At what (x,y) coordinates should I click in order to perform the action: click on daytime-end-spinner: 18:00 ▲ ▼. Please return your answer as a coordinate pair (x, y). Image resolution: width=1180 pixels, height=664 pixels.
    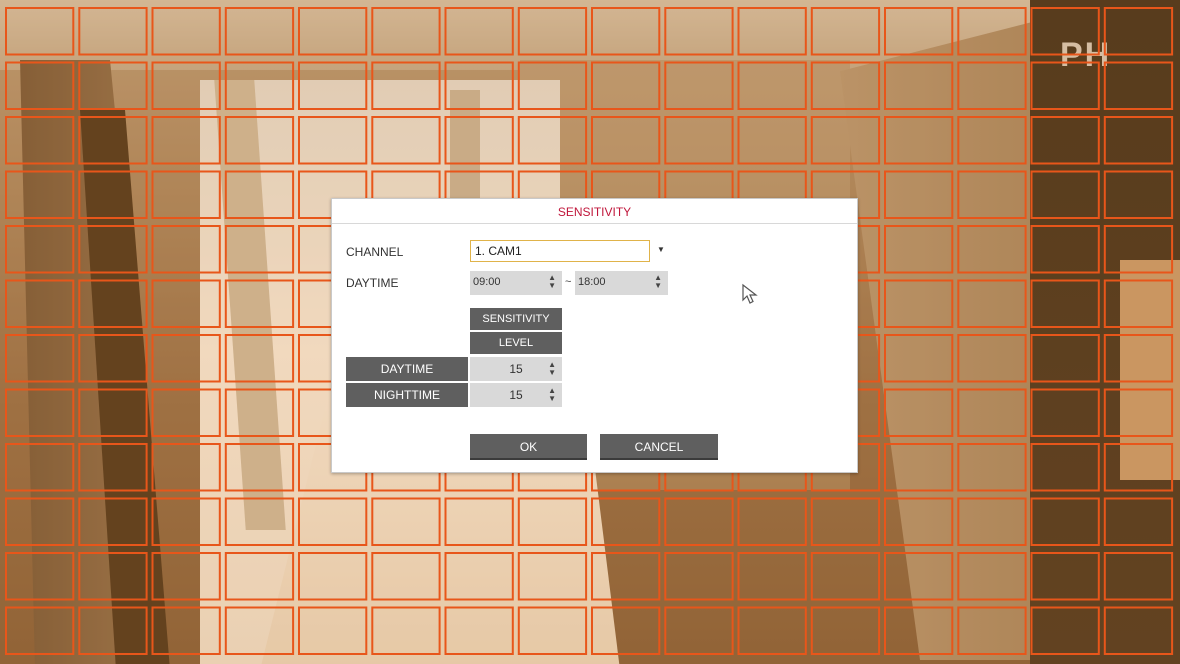
    Looking at the image, I should click on (621, 283).